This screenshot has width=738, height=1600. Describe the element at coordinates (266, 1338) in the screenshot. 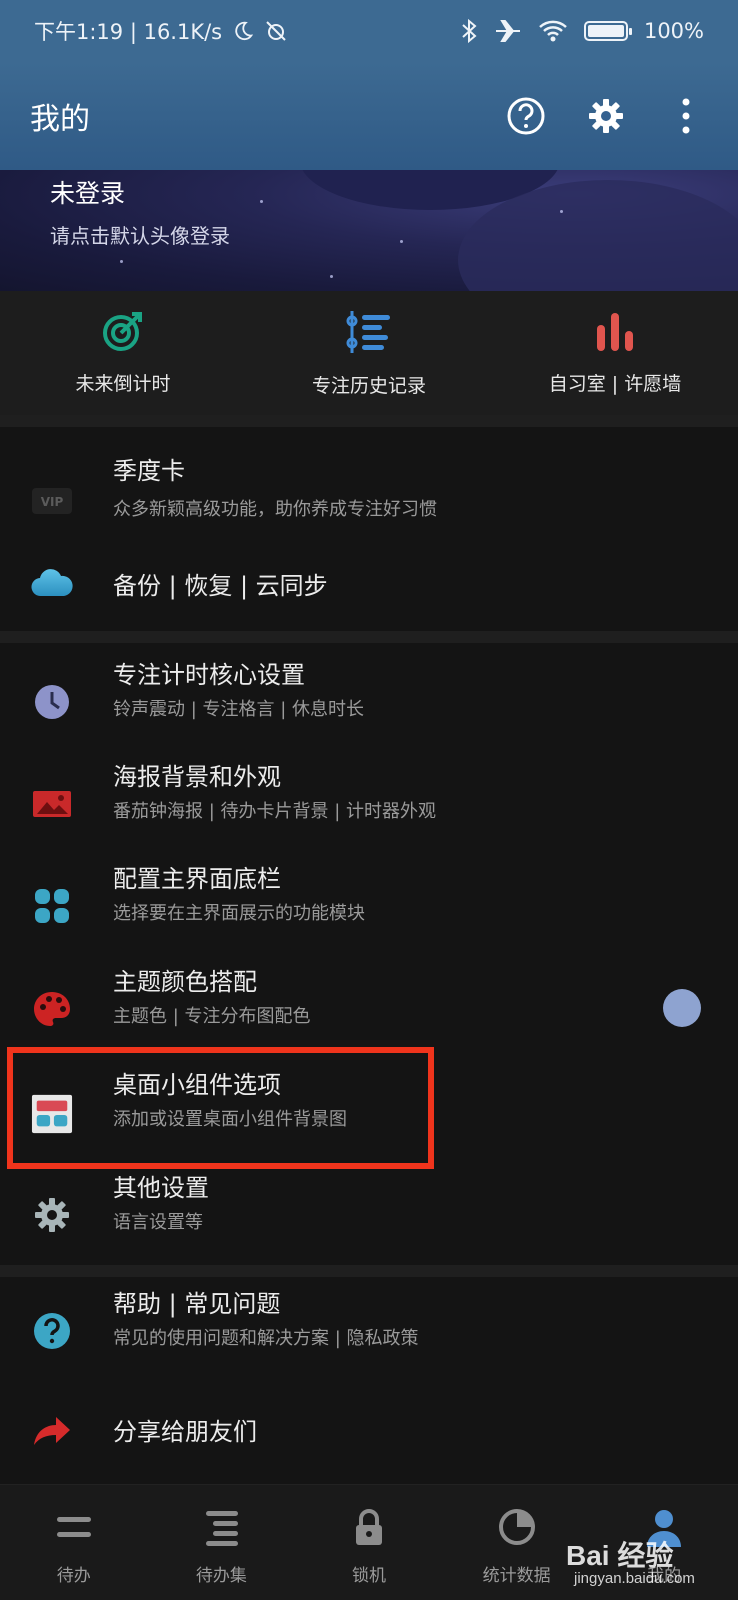

I see `menu-item-subtitle: 常见的使用问题和解决方案 | 隐私政策` at that location.